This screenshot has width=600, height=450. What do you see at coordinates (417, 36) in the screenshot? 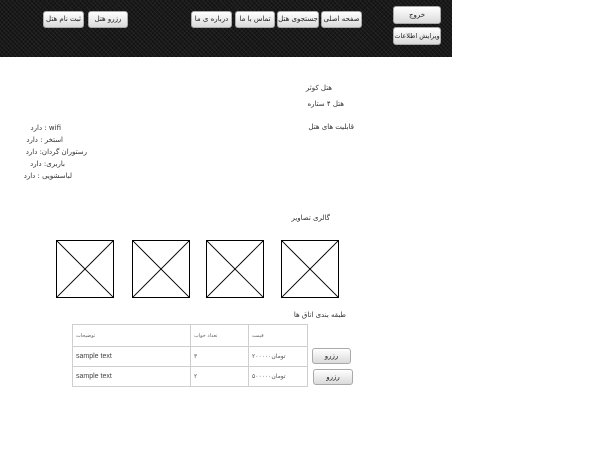
I see `edit-profile-button: ویرایش اطلاعات` at bounding box center [417, 36].